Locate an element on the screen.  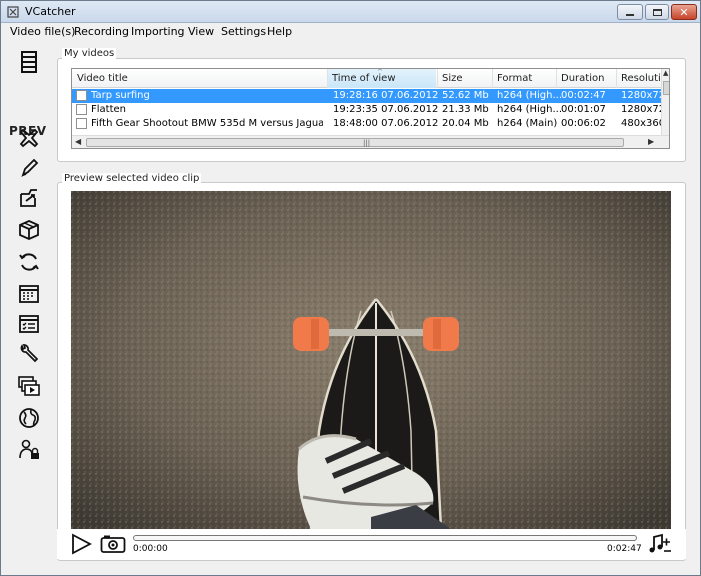
convert-tool-button is located at coordinates (29, 262).